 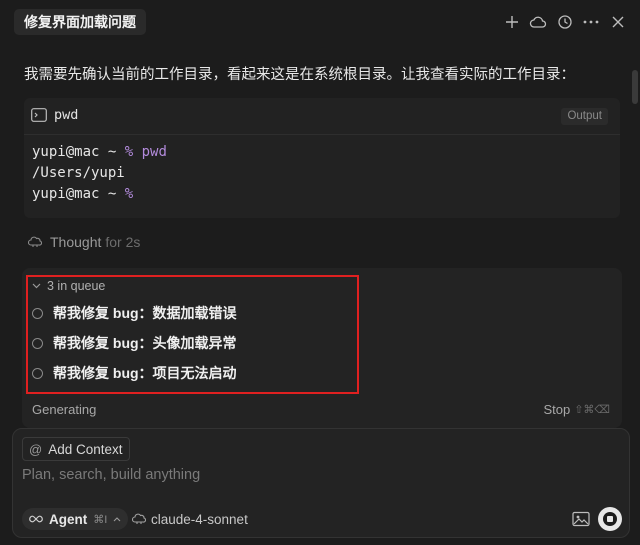 I want to click on stop-shortcut: ⇧⌘⌫, so click(x=592, y=410).